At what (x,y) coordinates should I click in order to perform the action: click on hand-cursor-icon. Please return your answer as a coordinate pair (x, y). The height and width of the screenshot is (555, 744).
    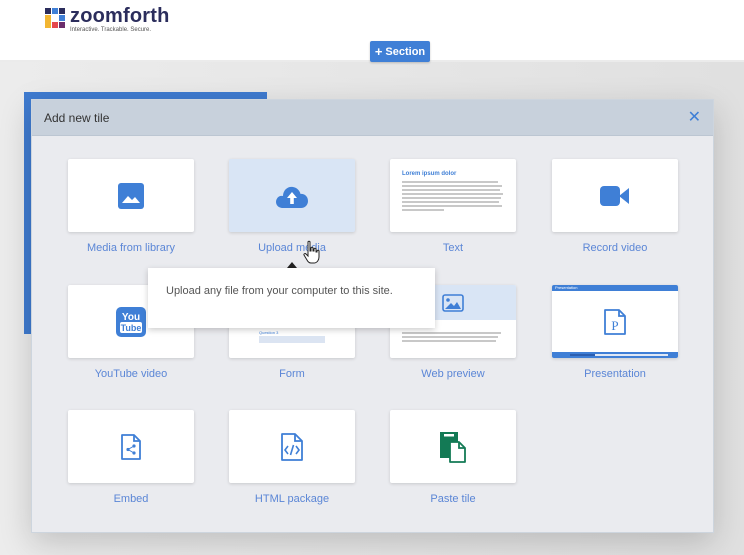
    Looking at the image, I should click on (311, 252).